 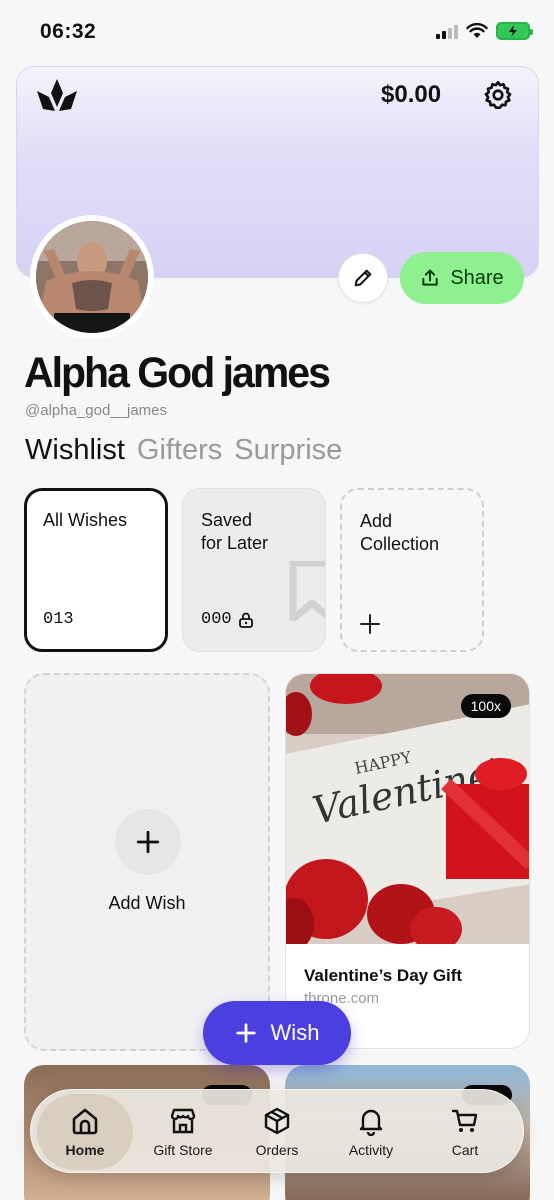 I want to click on edit-profile-button, so click(x=363, y=278).